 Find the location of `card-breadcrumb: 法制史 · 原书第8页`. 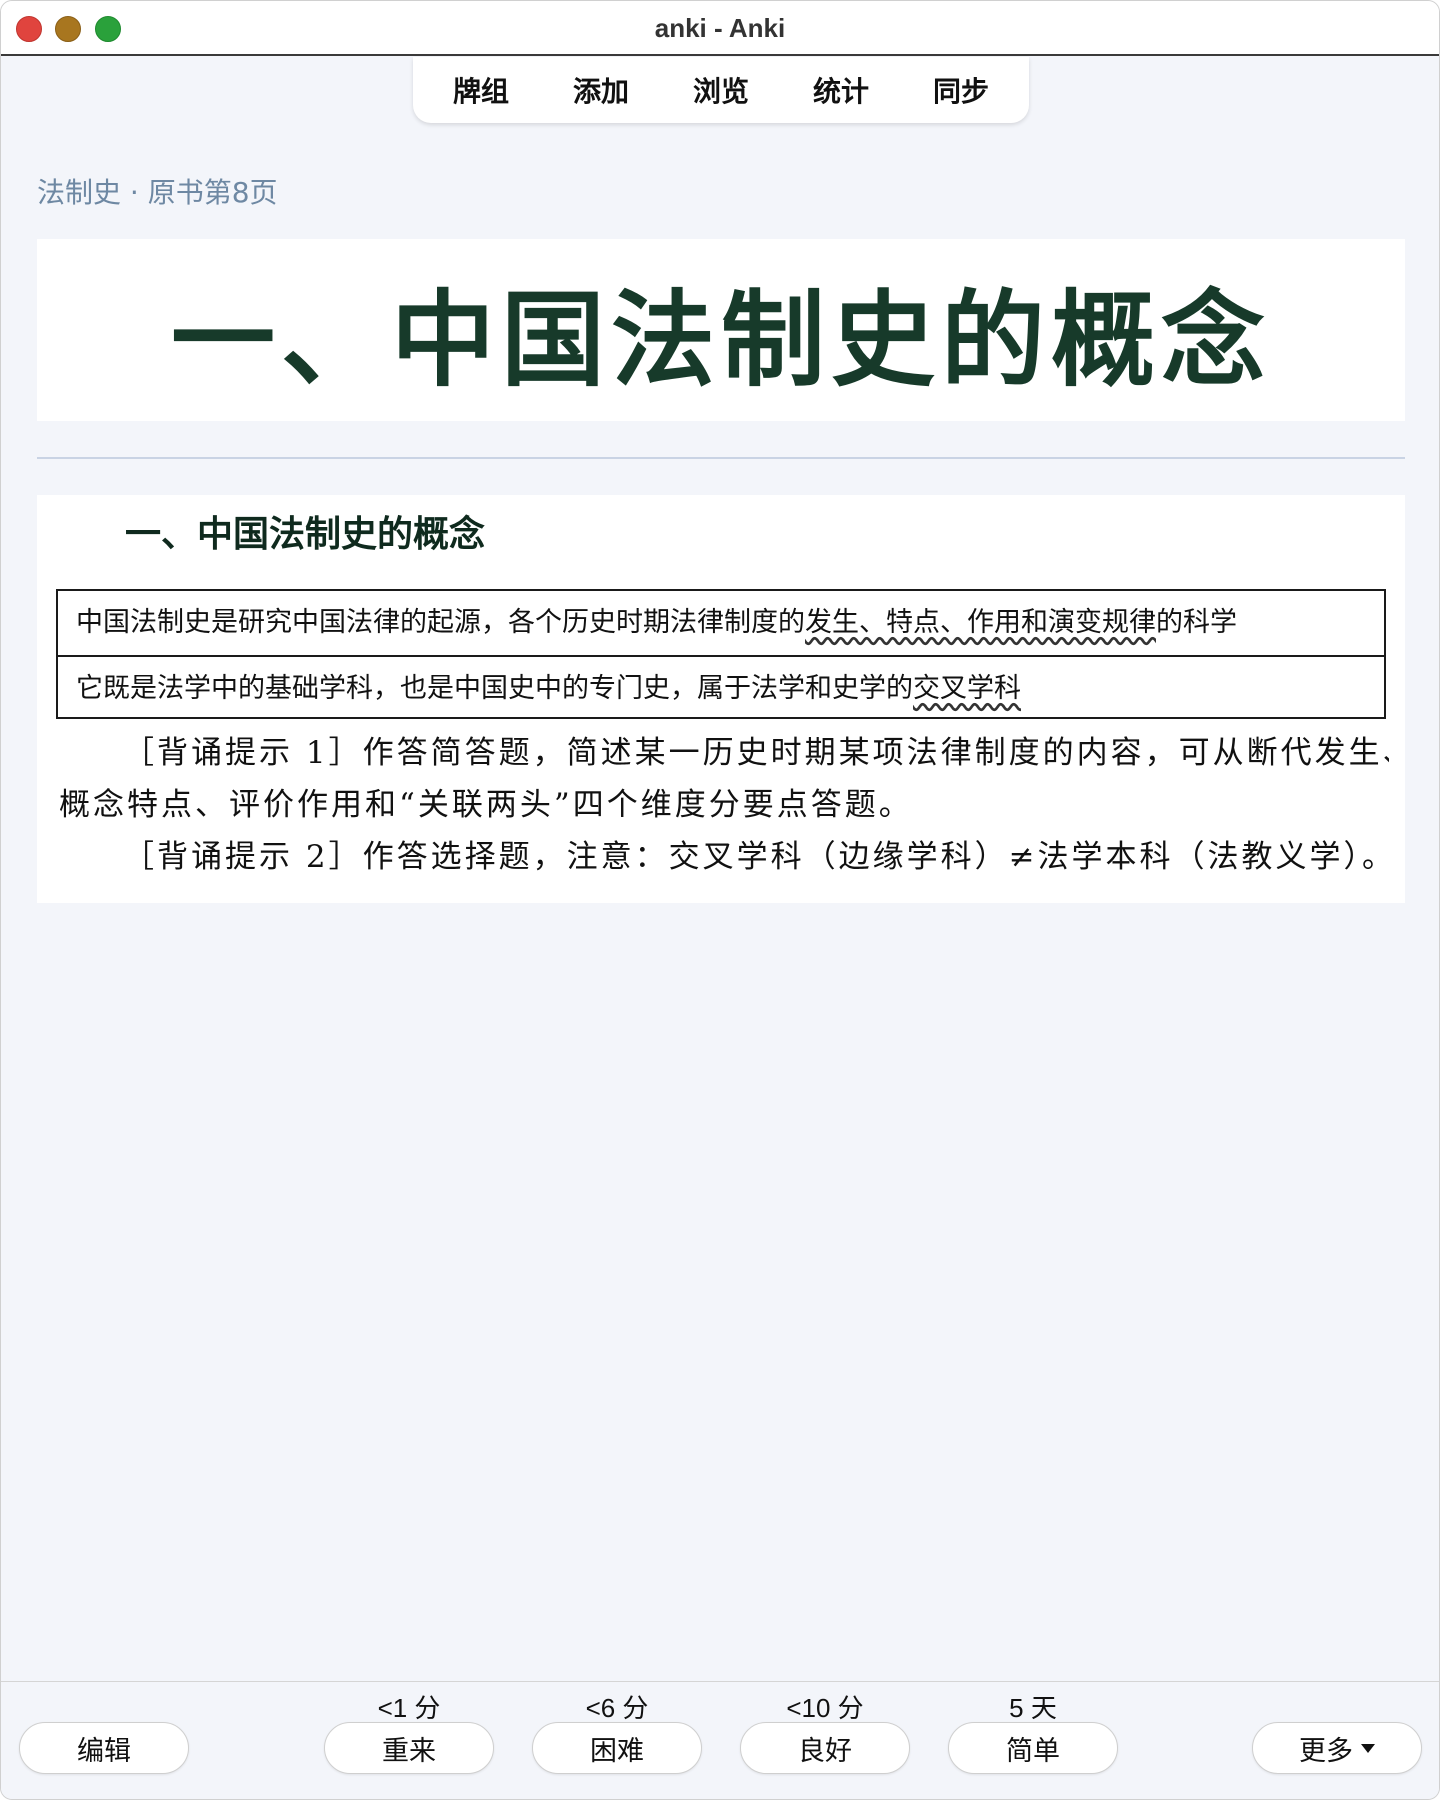

card-breadcrumb: 法制史 · 原书第8页 is located at coordinates (157, 192).